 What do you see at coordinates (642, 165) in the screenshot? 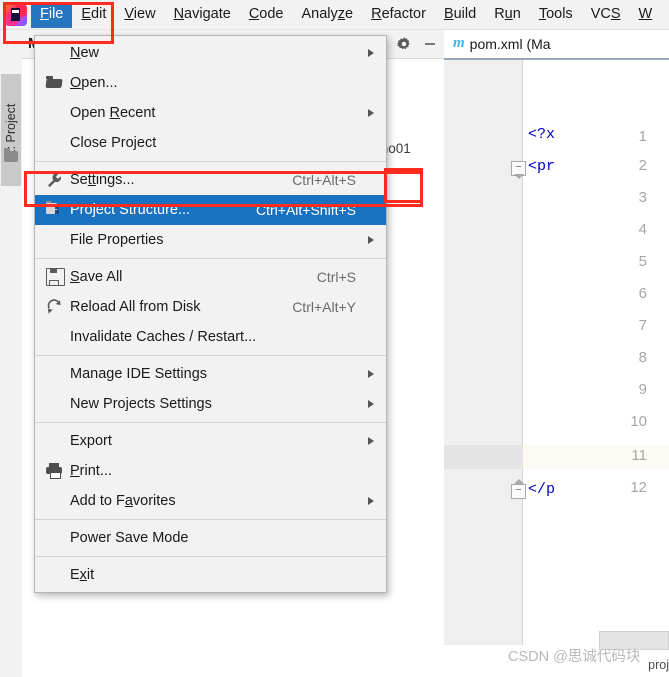
I see `line-number: 2` at bounding box center [642, 165].